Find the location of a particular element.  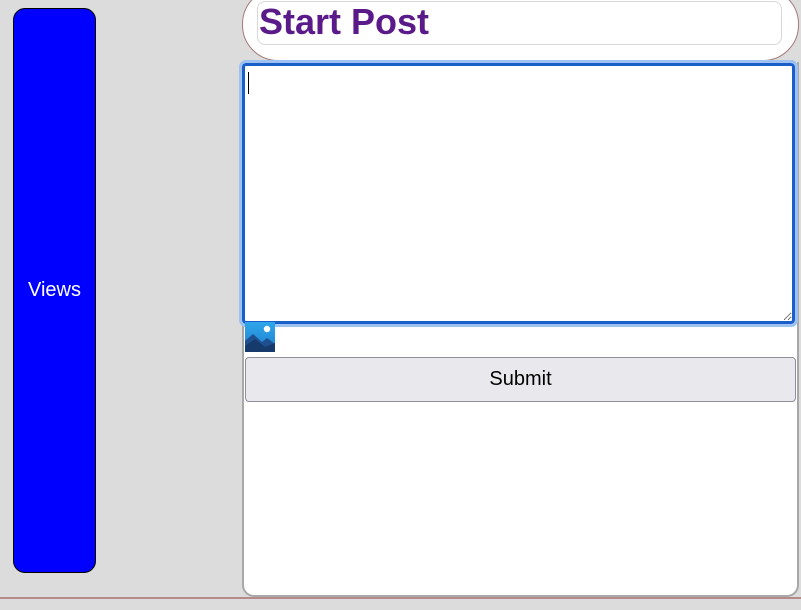

image-icon is located at coordinates (260, 337).